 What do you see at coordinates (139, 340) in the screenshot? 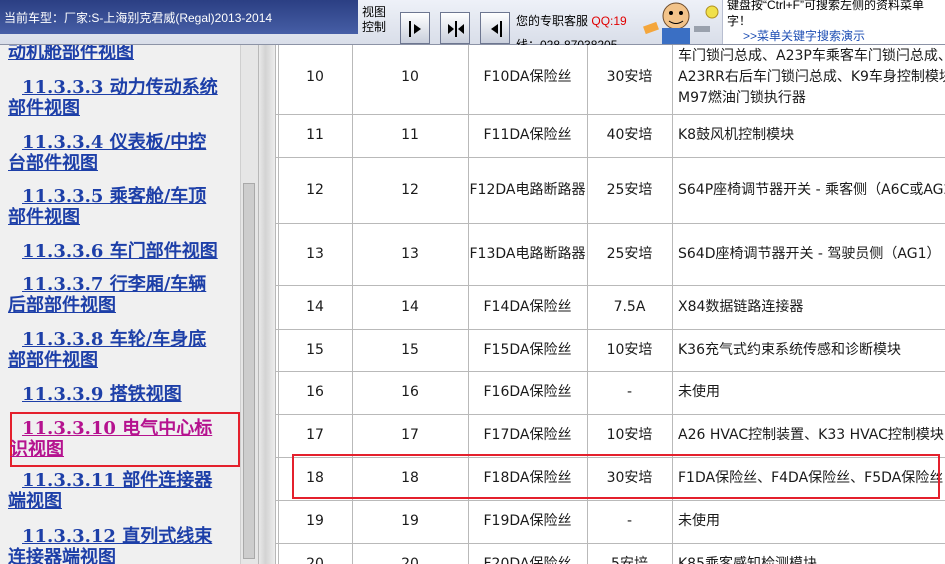
I see `nav-item-11-3-3-8: 11.3.3.8 车轮/车身底` at bounding box center [139, 340].